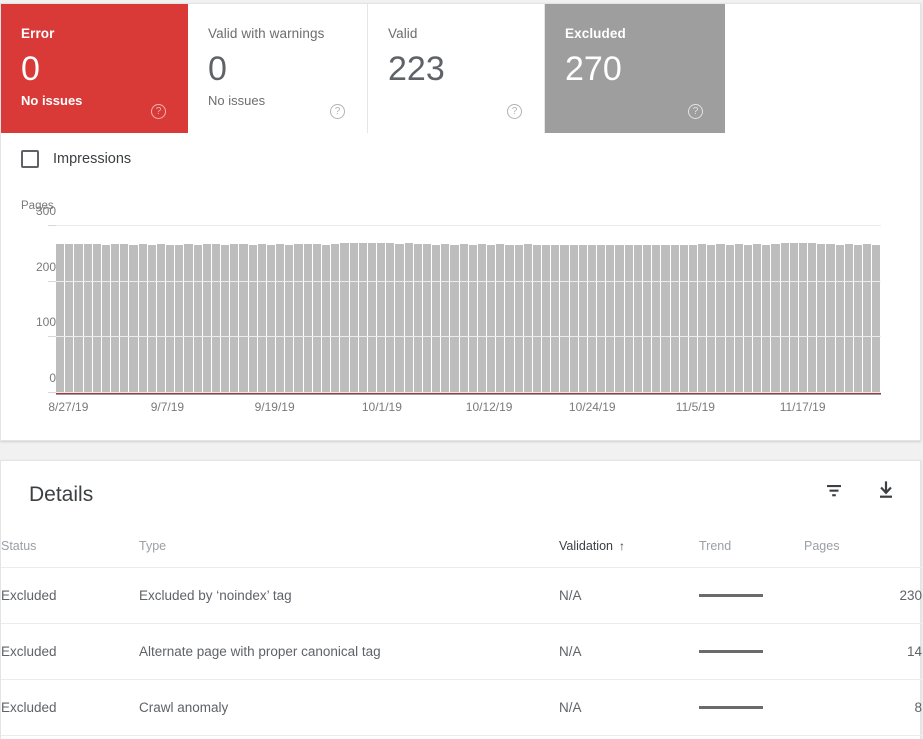  Describe the element at coordinates (635, 68) in the screenshot. I see `summary-tab-excluded: Excluded 270 ?` at that location.